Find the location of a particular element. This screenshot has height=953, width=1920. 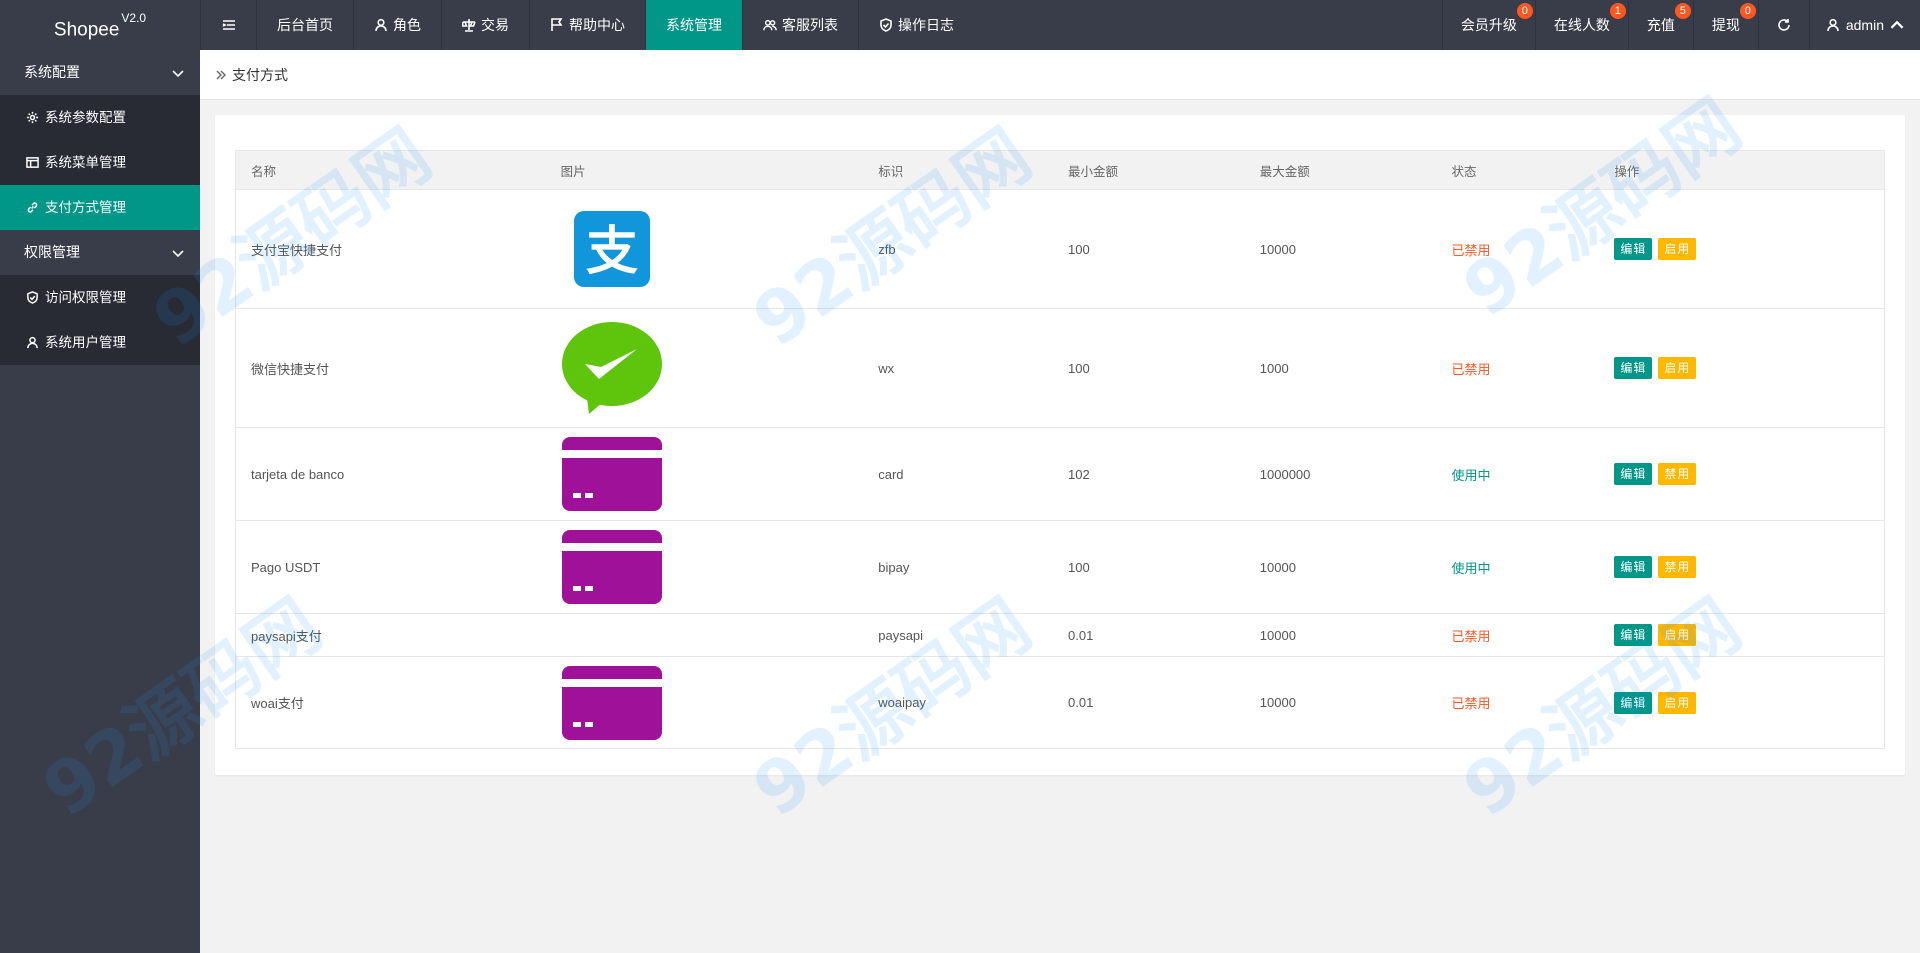

count-badge: 5 is located at coordinates (1682, 11).